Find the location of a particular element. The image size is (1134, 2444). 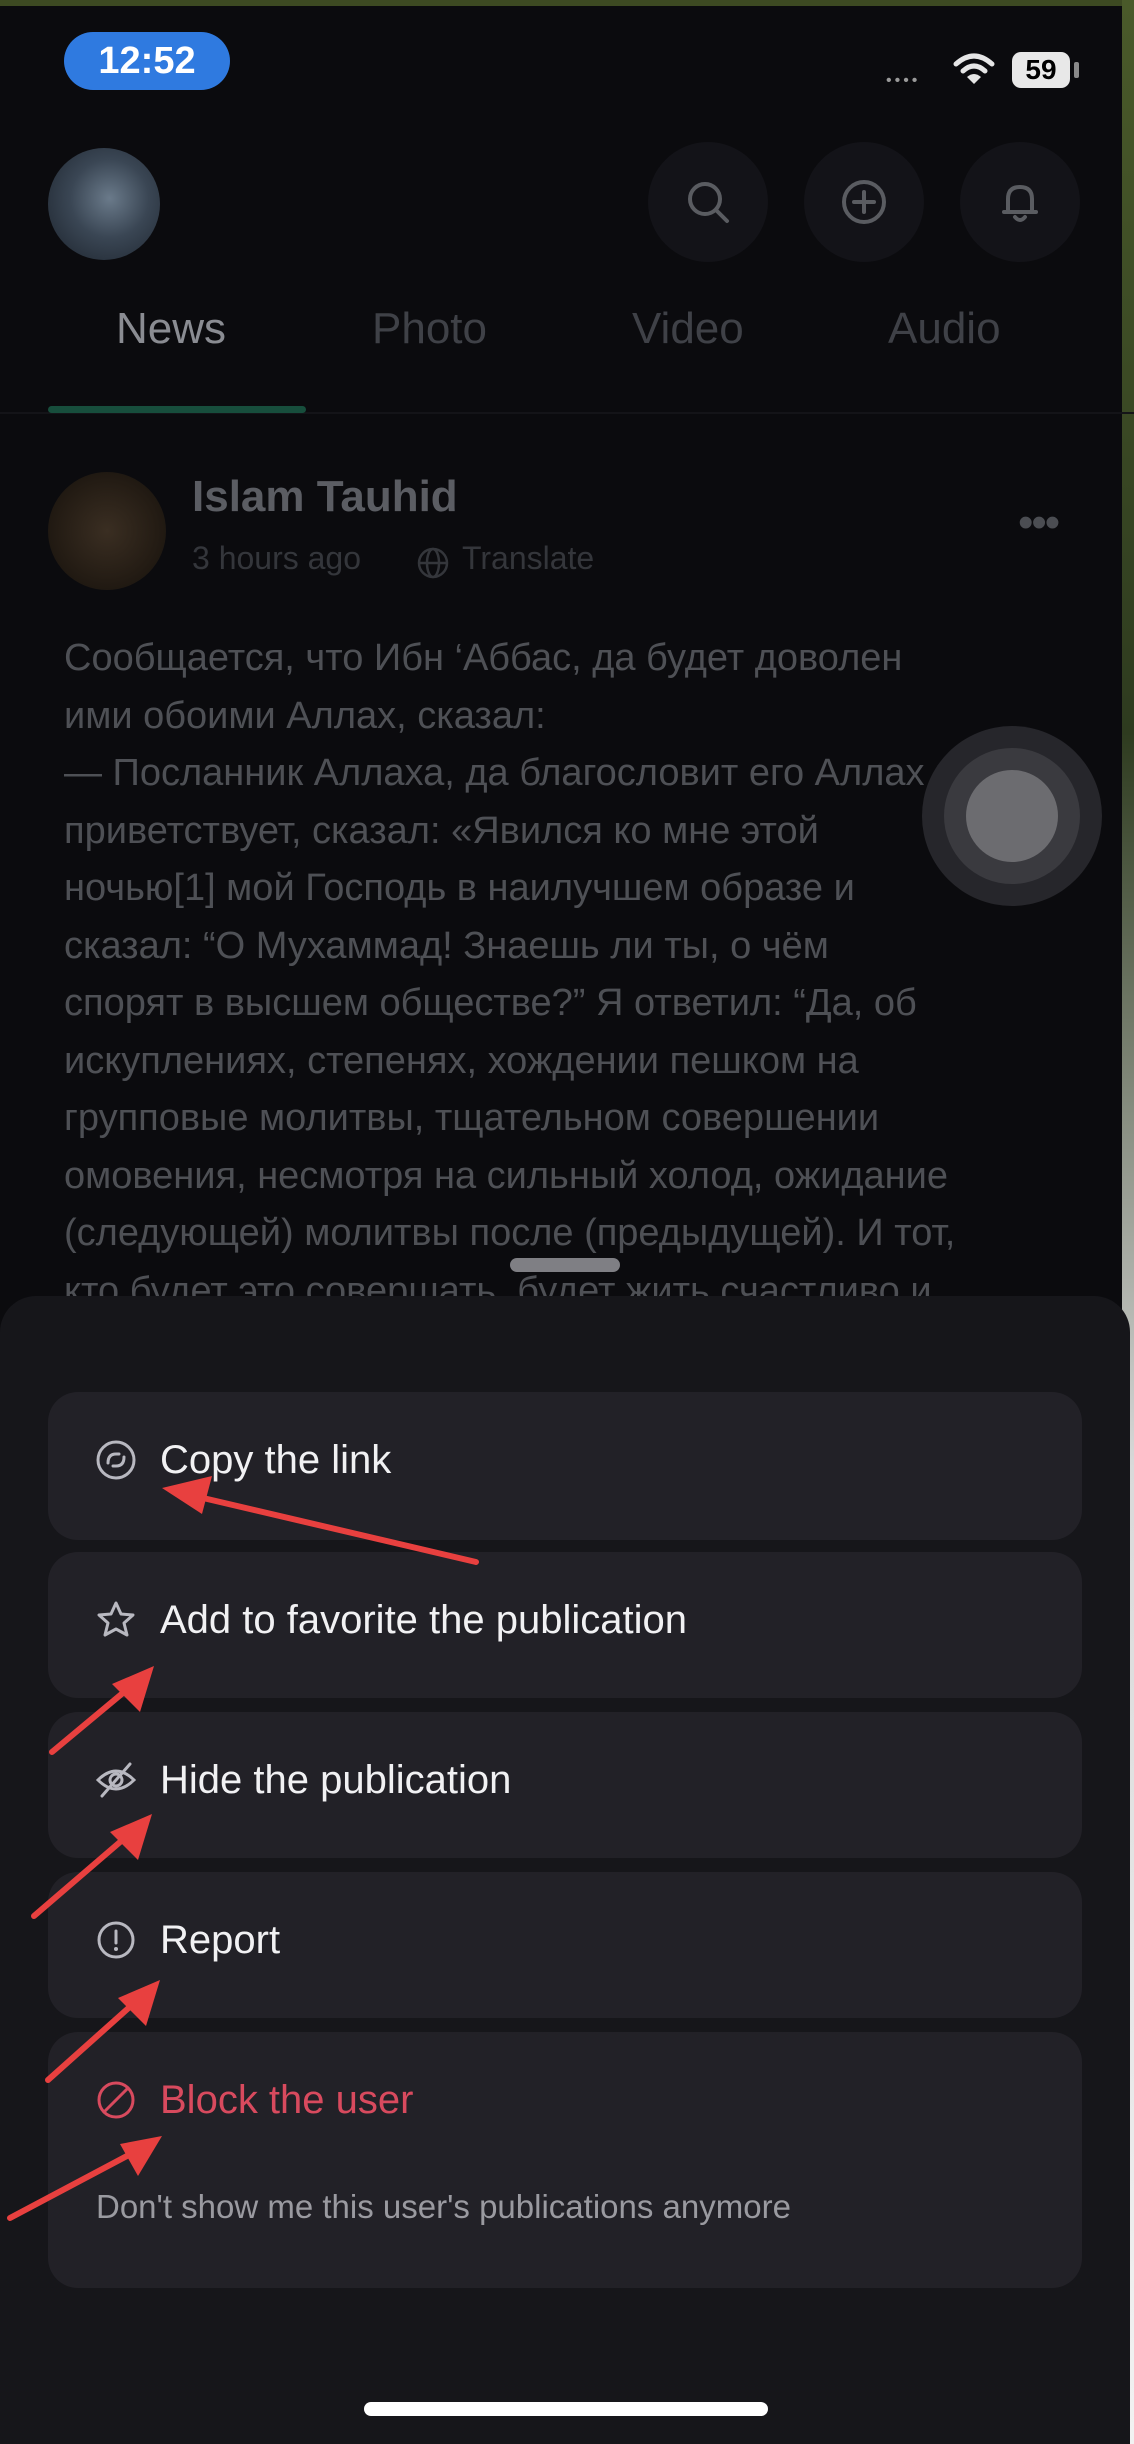

report-option: Report is located at coordinates (565, 1945).